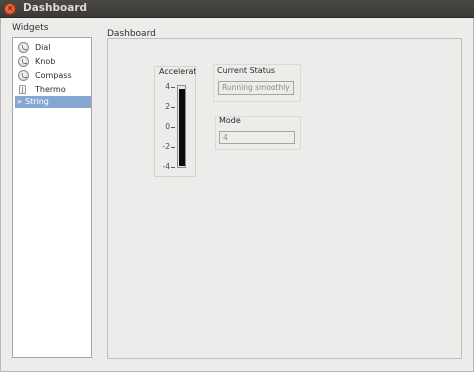  I want to click on knob-icon, so click(23, 61).